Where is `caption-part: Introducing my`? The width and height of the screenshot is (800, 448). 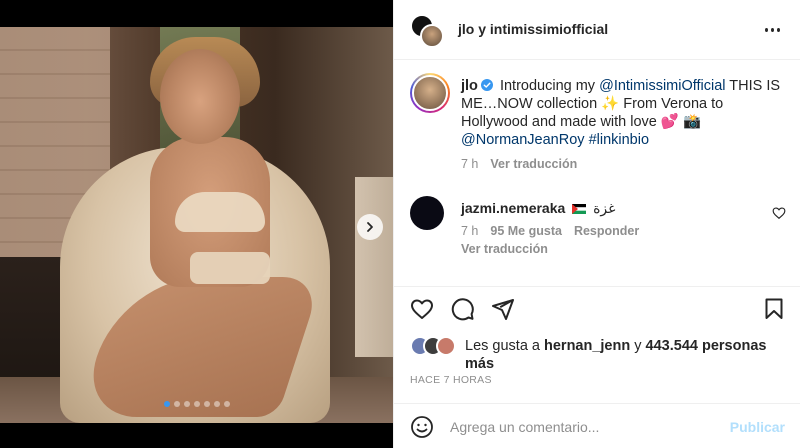
caption-part: Introducing my is located at coordinates (547, 86).